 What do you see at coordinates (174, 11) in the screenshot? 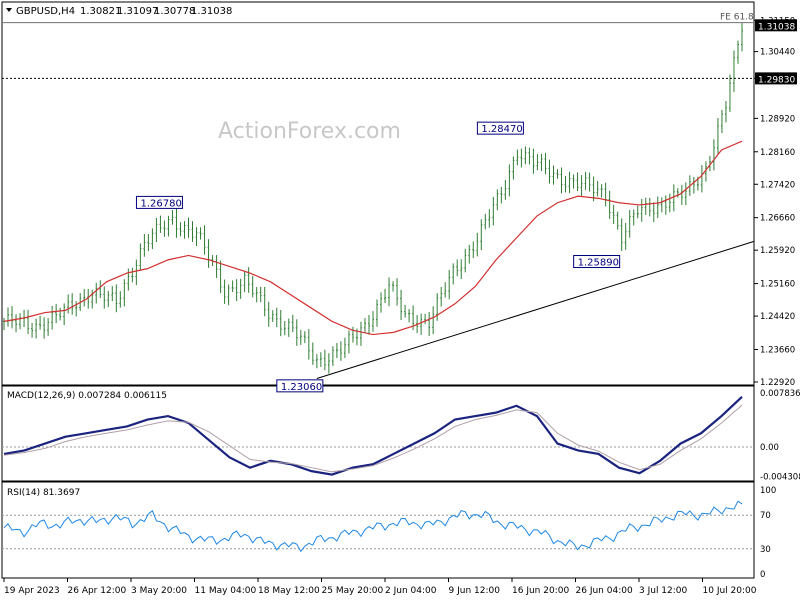
I see `low-label: 1.30778` at bounding box center [174, 11].